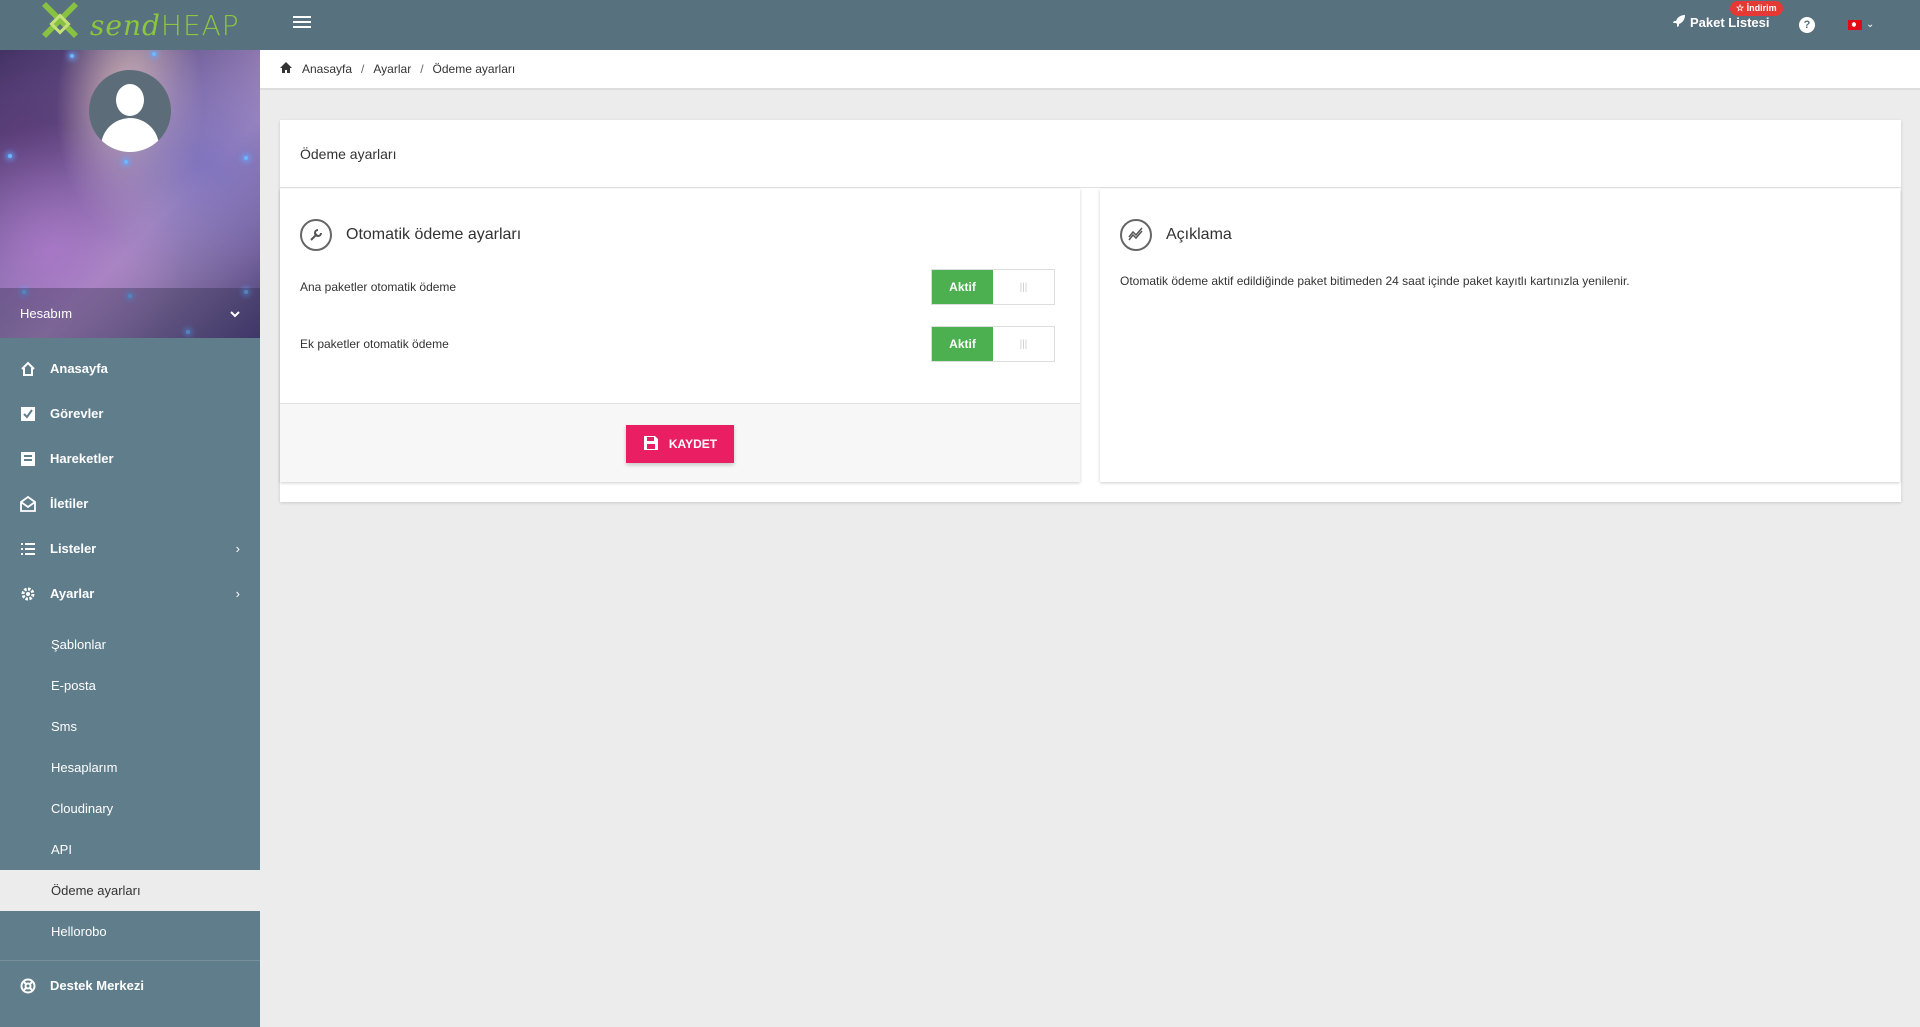 The height and width of the screenshot is (1027, 1920). I want to click on sidebar-item-label: Ayarlar, so click(72, 593).